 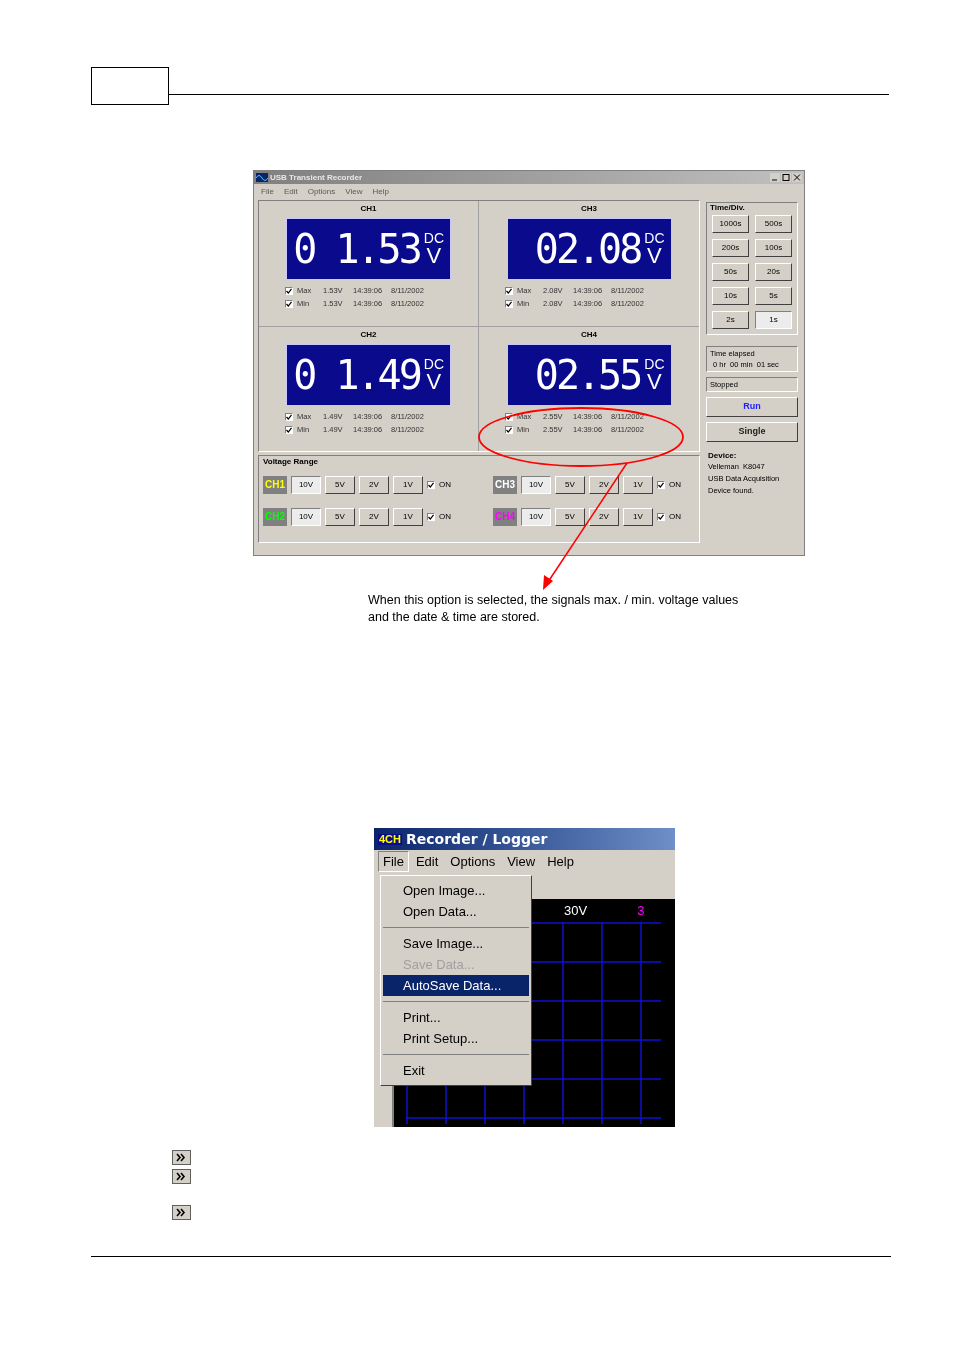 I want to click on lcd-reading: 02.08, so click(x=587, y=249).